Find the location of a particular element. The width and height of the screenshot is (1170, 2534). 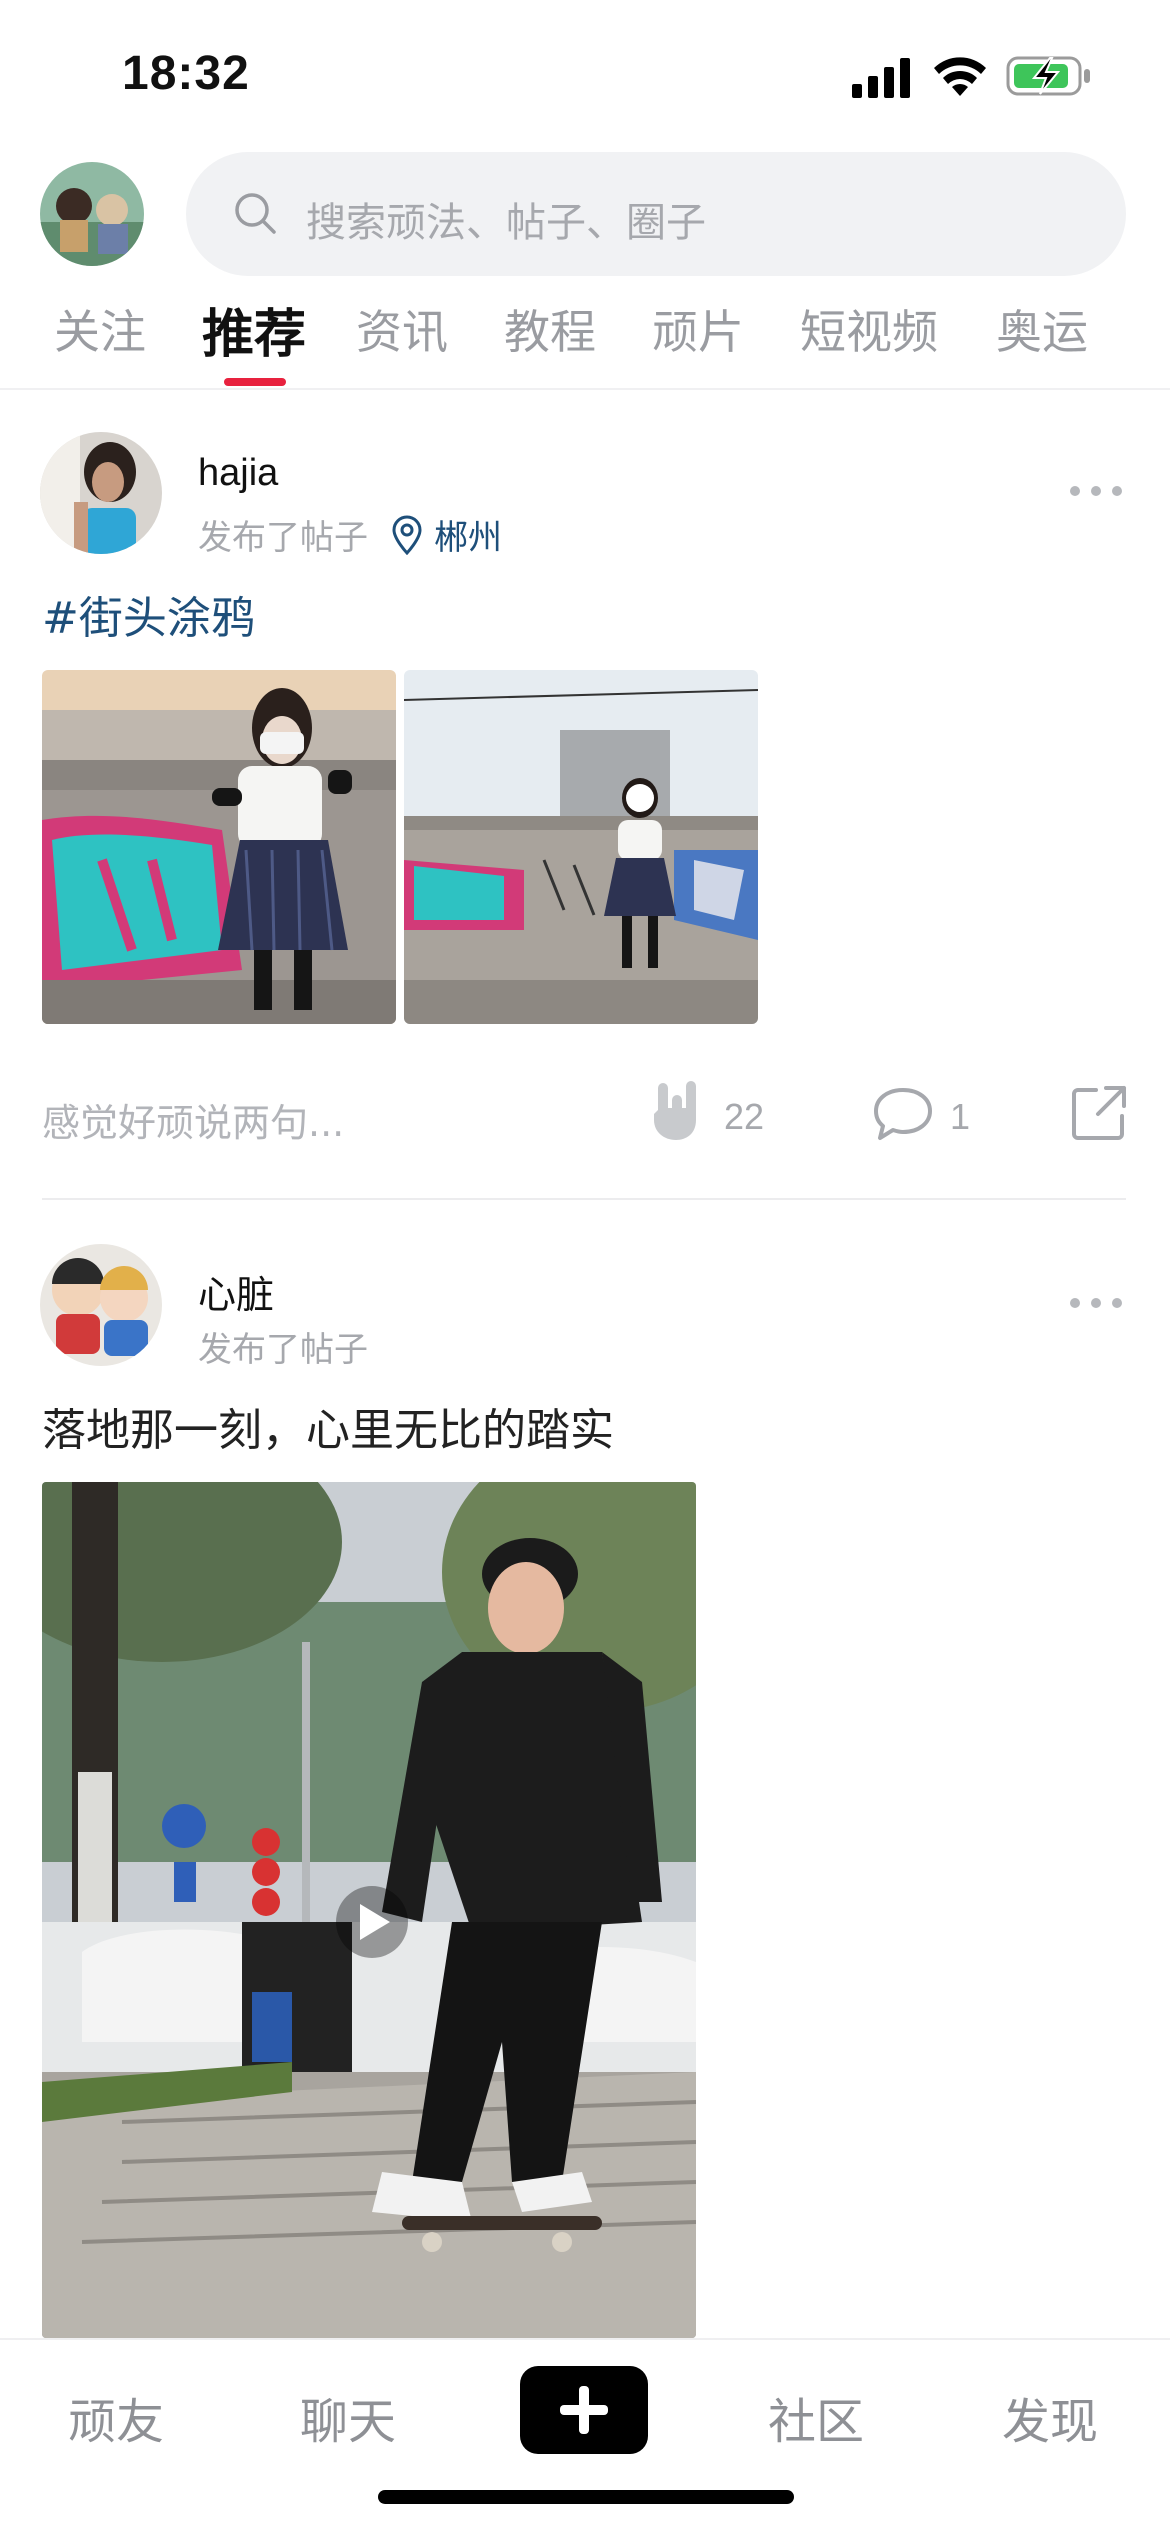

author-name: 心脏 is located at coordinates (236, 1291).